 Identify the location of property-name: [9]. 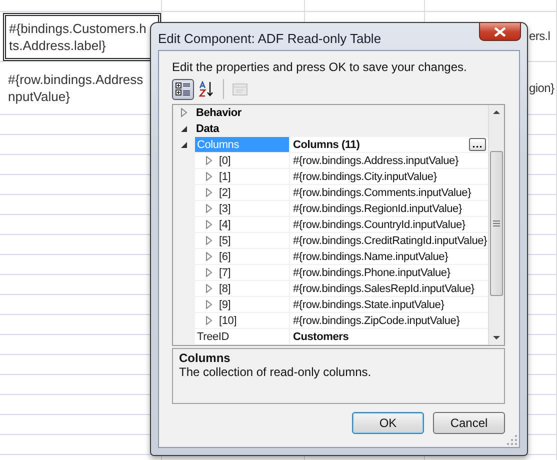
(225, 304).